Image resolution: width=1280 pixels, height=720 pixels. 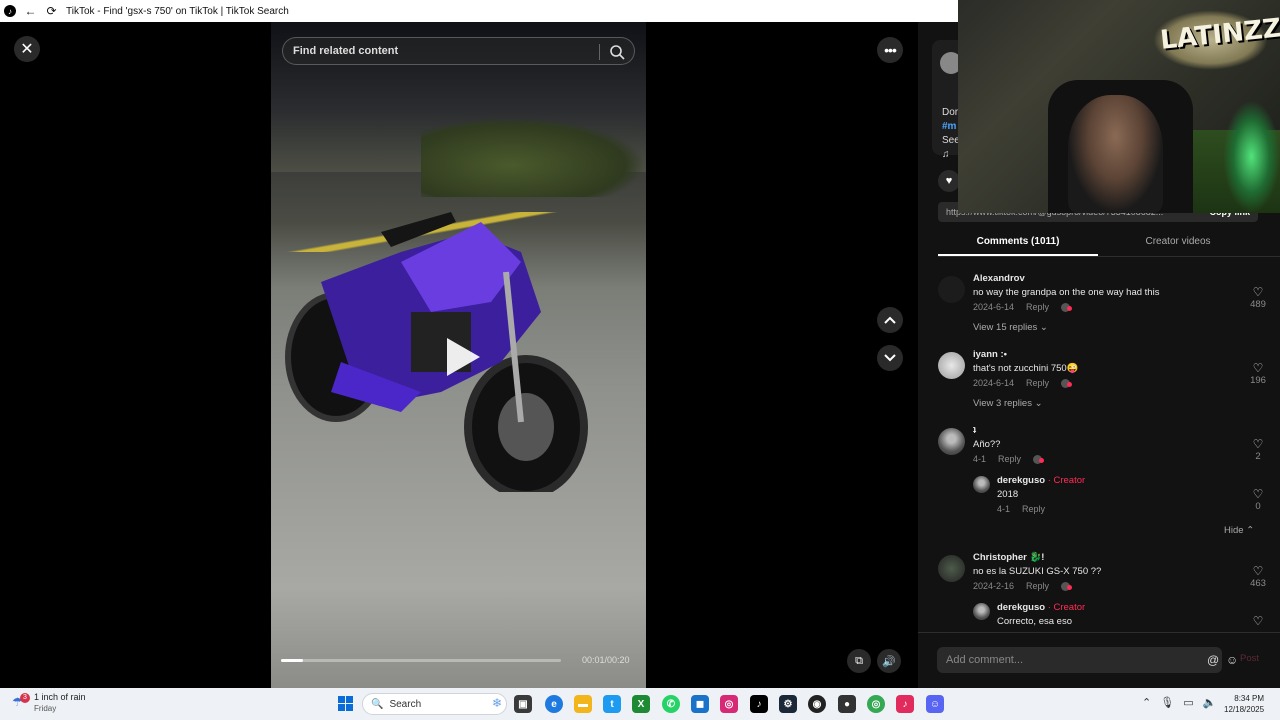 I want to click on tiktok-studio-icon: ♪, so click(x=905, y=704).